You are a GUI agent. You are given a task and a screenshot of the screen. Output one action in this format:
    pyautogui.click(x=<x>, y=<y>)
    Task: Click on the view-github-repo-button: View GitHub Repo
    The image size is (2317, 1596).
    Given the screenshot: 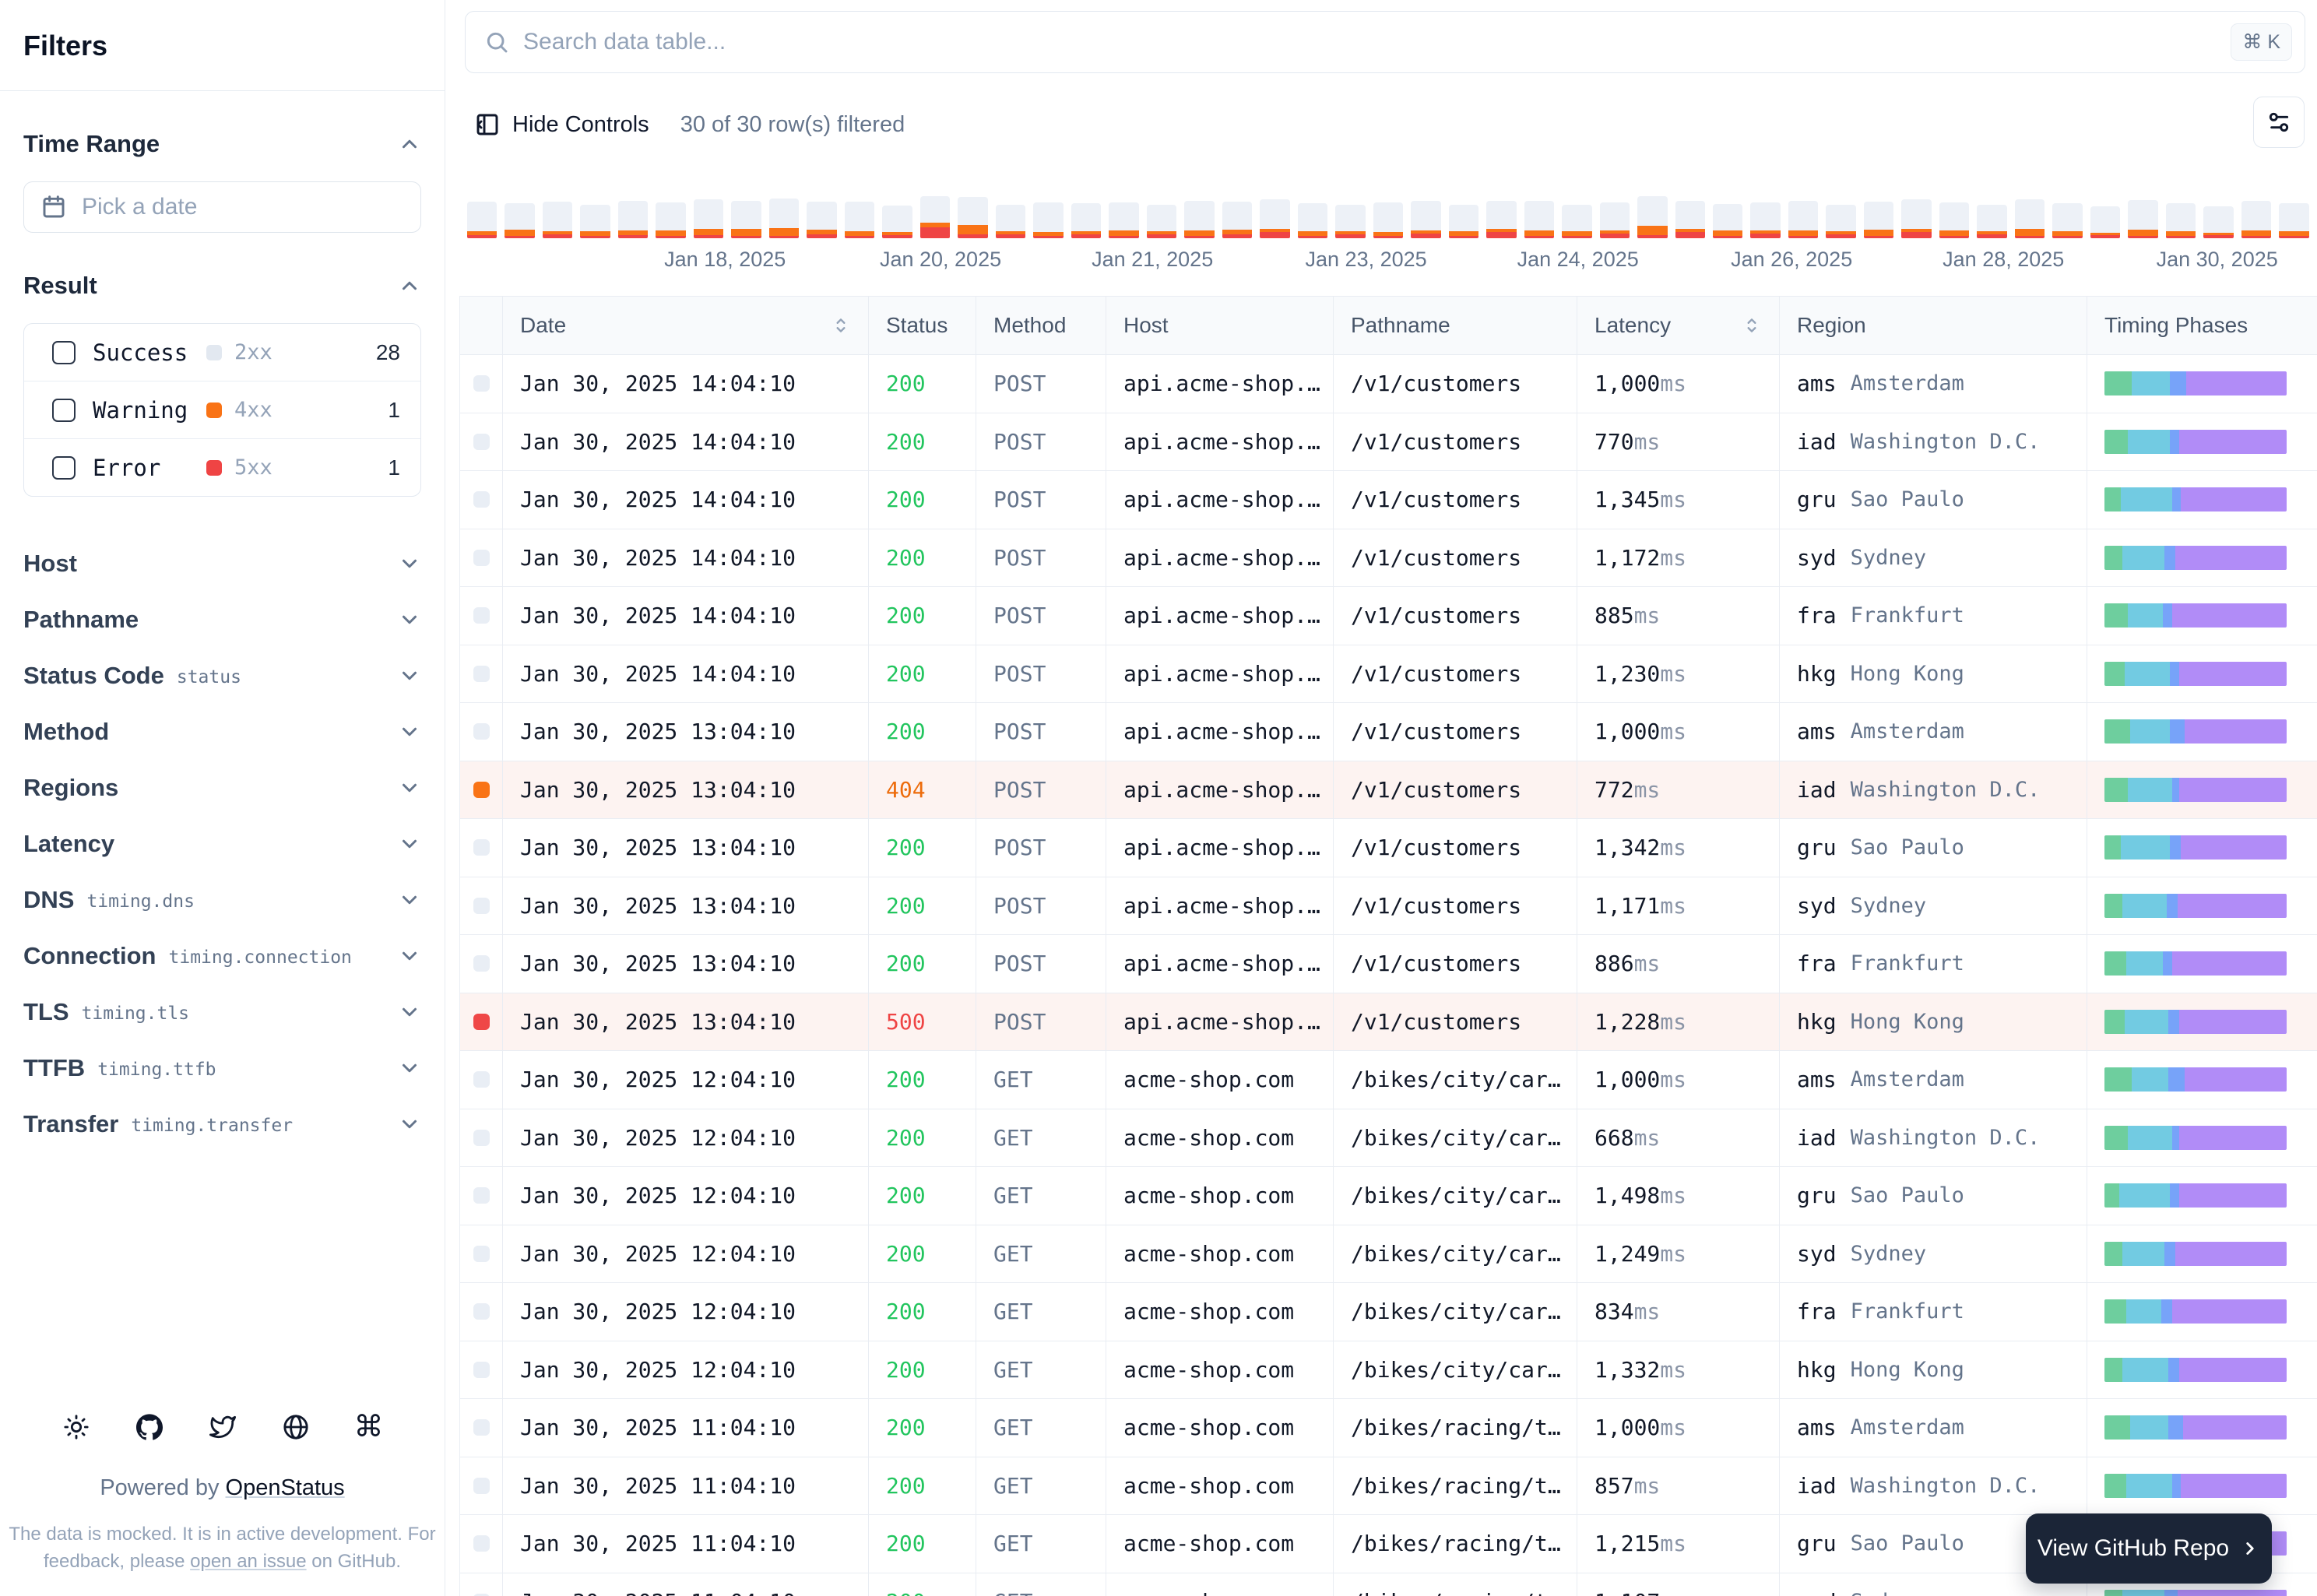 What is the action you would take?
    pyautogui.click(x=2149, y=1548)
    